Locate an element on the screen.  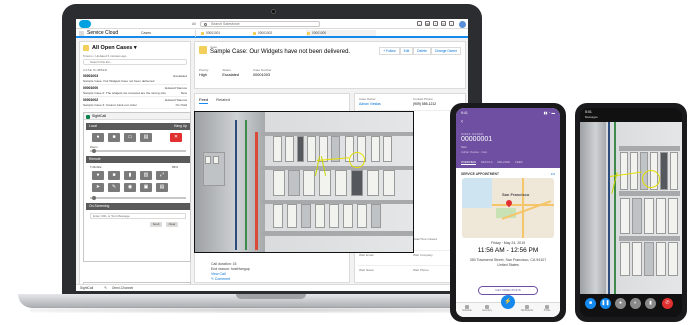
hang-up-label: Hang Up is located at coordinates (180, 126).